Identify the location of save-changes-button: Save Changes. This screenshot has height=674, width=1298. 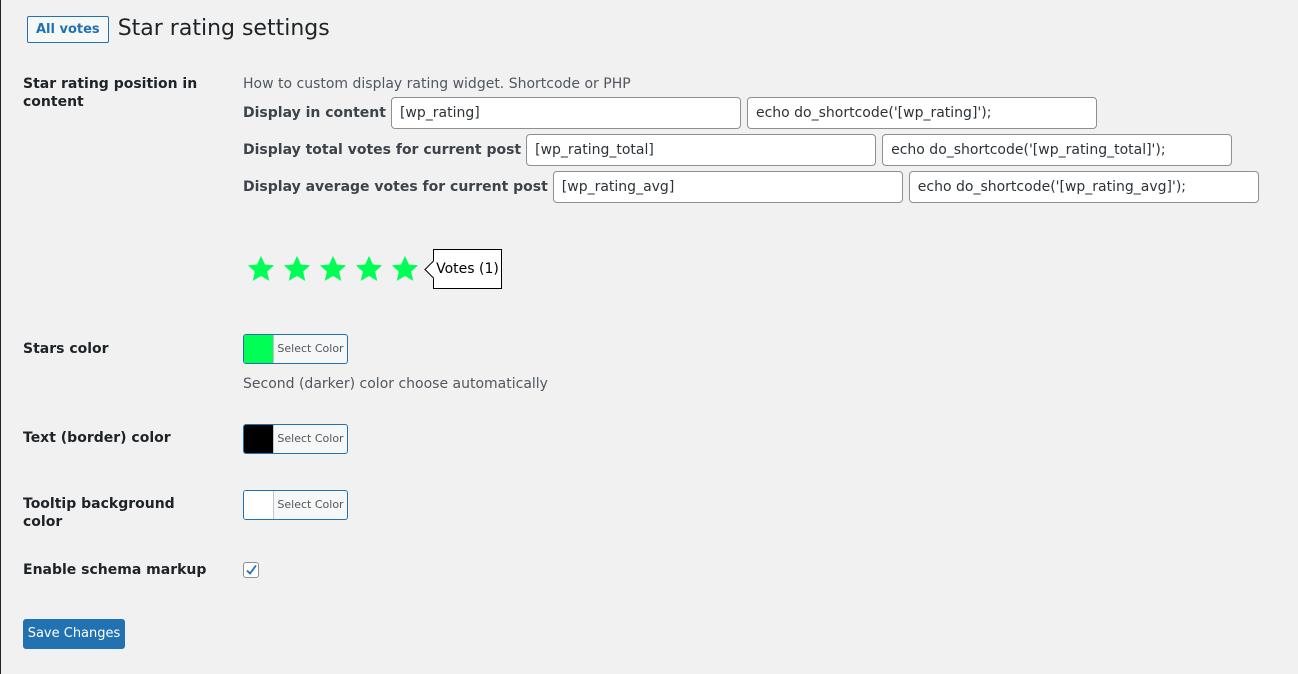
(74, 634).